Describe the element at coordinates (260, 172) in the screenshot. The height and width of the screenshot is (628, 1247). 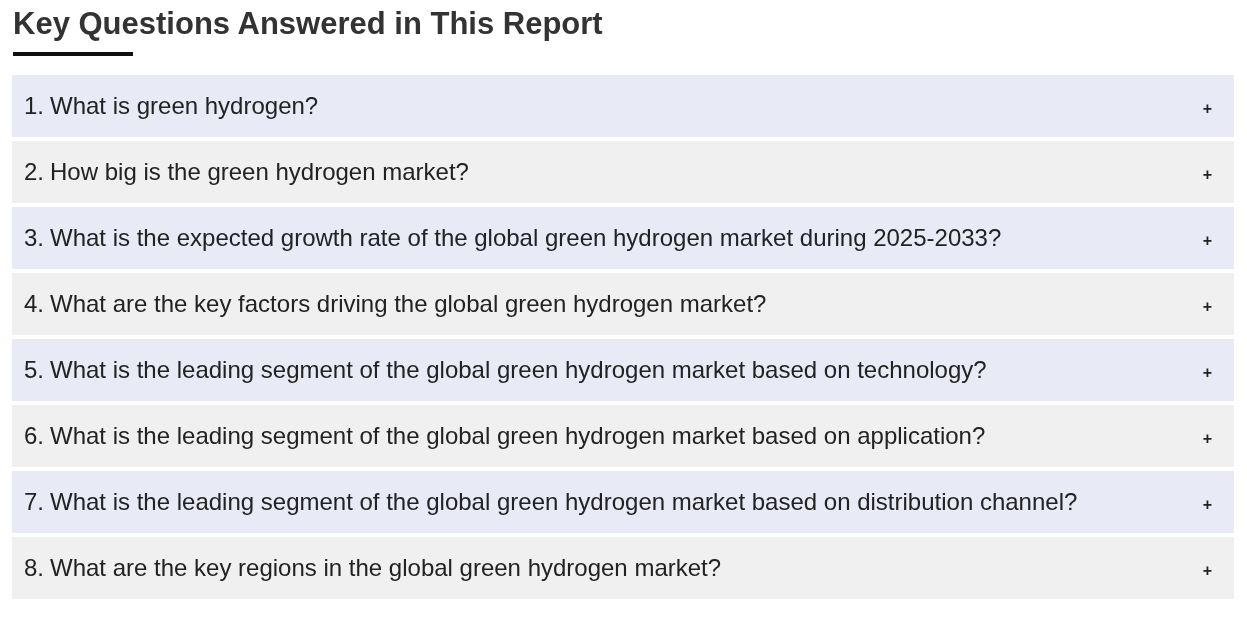
I see `question-text: How big is the green hydrogen market?` at that location.